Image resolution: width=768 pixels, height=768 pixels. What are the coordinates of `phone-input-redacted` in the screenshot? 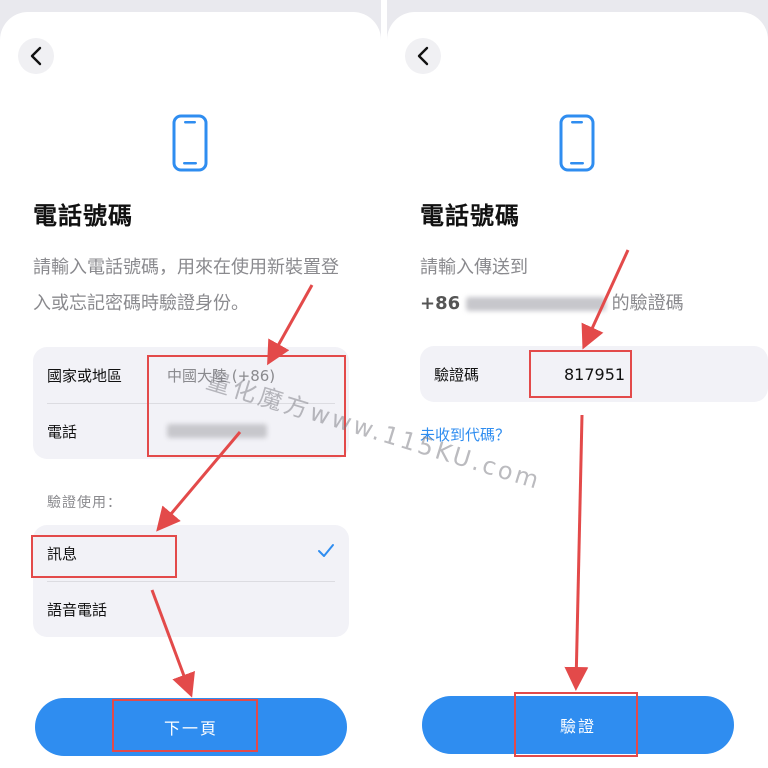 It's located at (217, 431).